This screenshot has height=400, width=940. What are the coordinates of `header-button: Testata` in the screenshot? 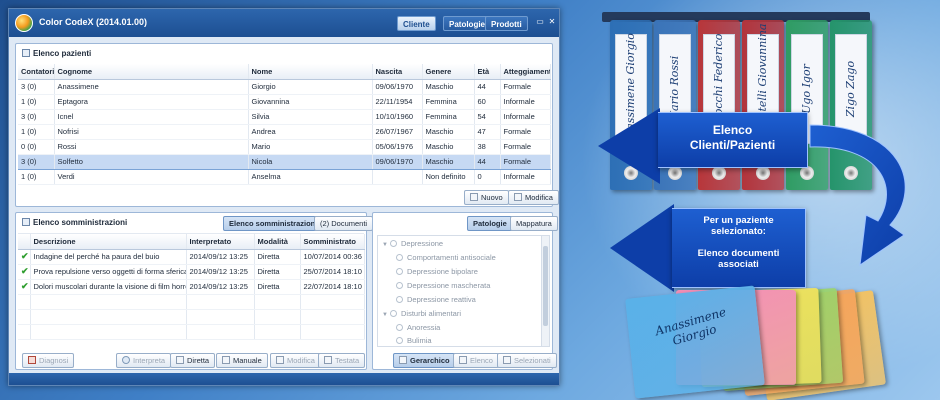 It's located at (342, 360).